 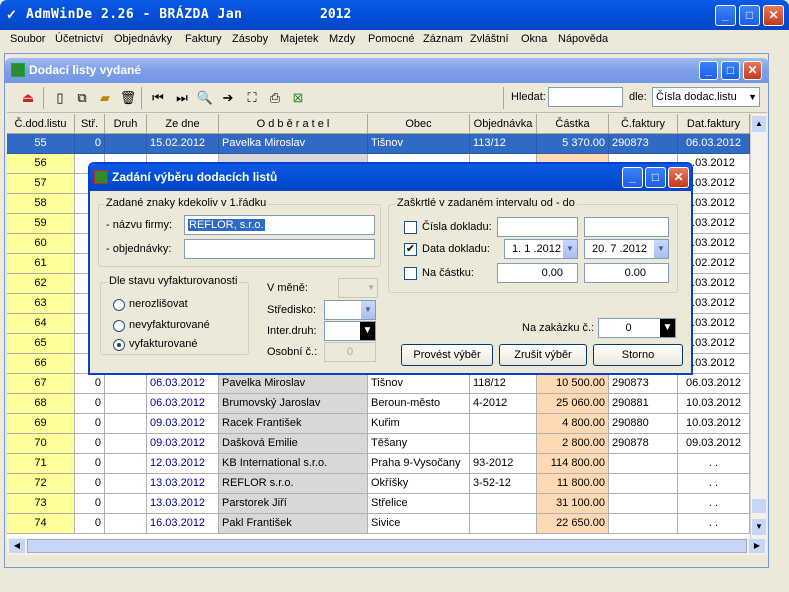 I want to click on column-header: Č.dod.listu, so click(x=41, y=124).